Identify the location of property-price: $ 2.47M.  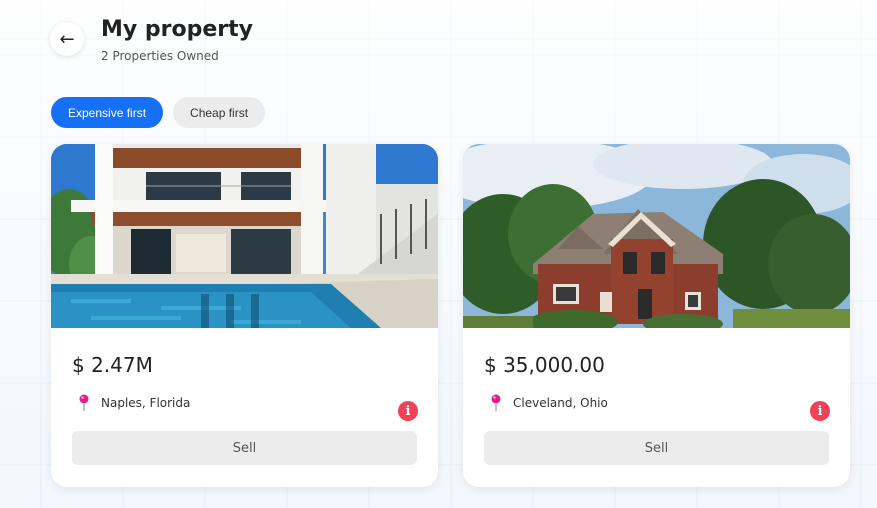
(112, 365).